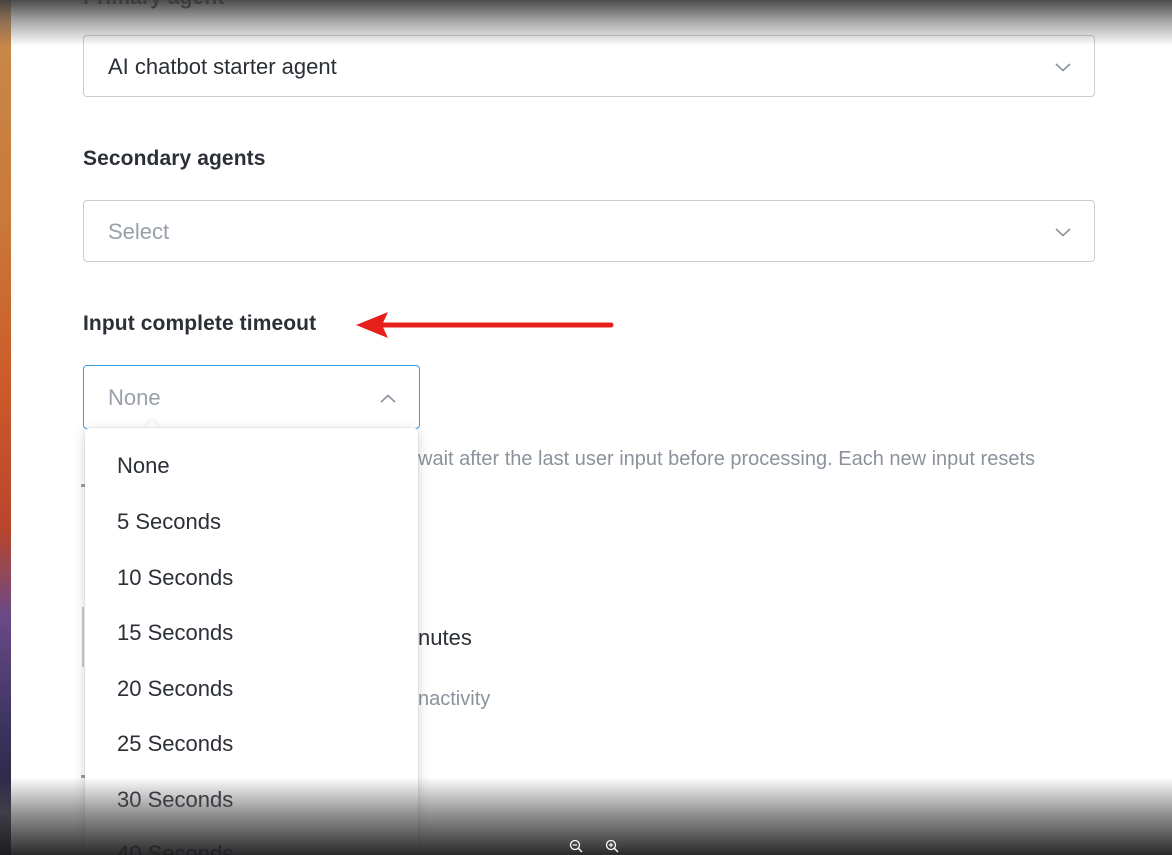 This screenshot has height=855, width=1172. Describe the element at coordinates (485, 325) in the screenshot. I see `annotation-arrow-icon` at that location.